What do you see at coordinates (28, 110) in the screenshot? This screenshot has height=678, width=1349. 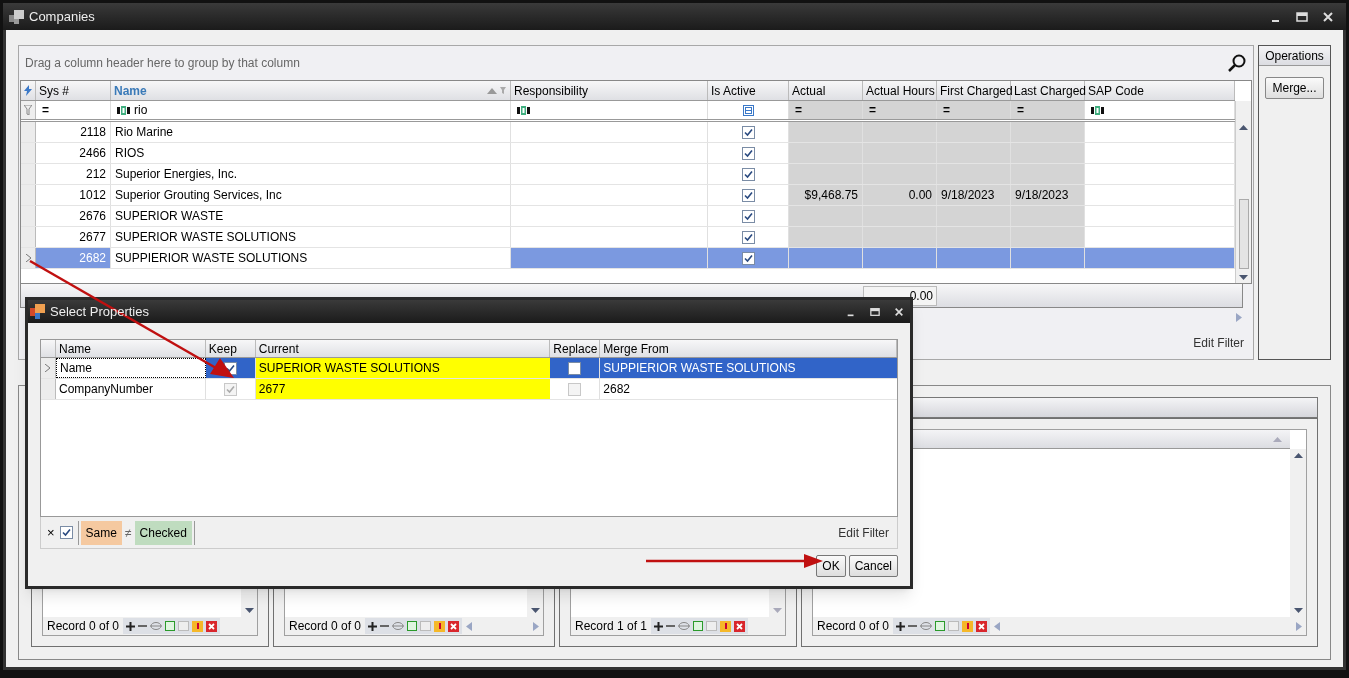 I see `filter-icon` at bounding box center [28, 110].